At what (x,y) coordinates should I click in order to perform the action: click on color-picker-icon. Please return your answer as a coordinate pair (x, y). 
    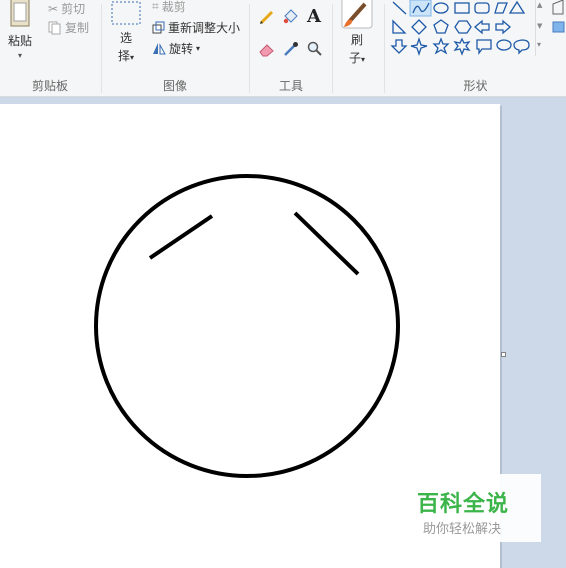
    Looking at the image, I should click on (291, 49).